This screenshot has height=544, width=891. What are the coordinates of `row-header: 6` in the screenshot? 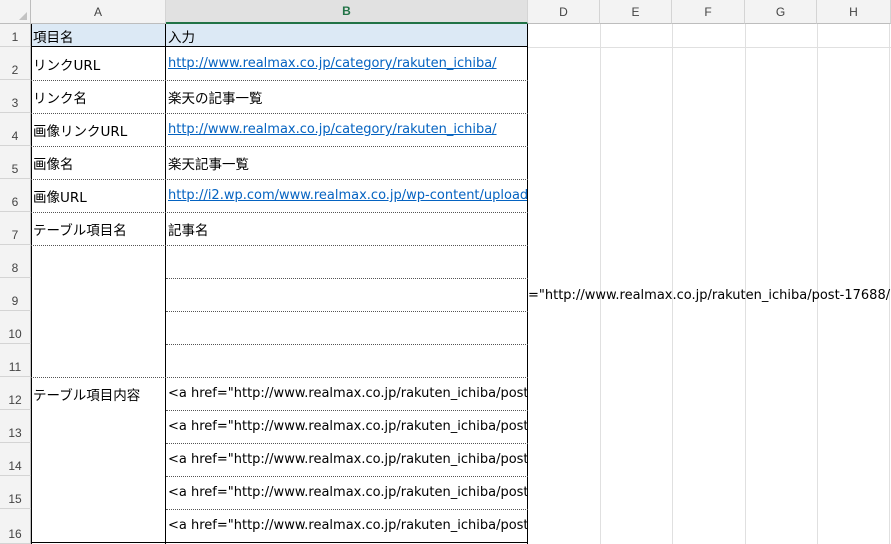 It's located at (15, 195).